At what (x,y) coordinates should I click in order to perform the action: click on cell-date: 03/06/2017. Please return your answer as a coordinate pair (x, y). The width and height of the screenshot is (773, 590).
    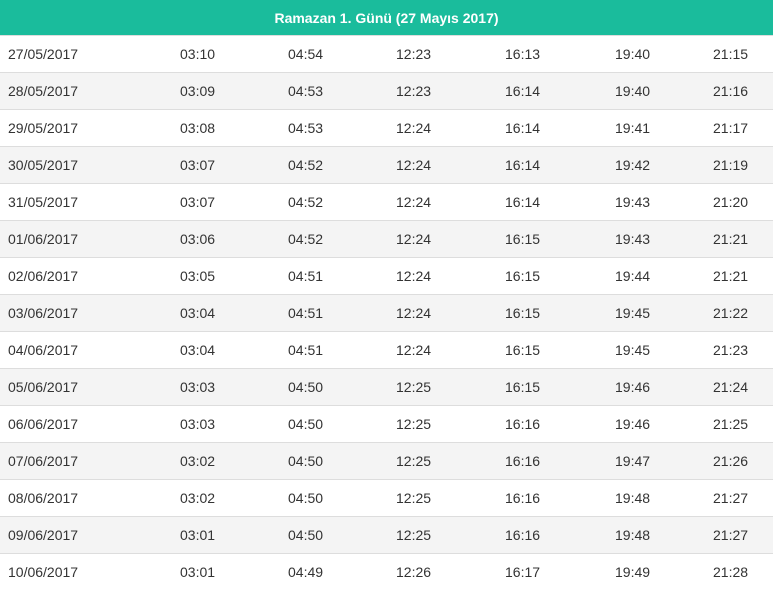
    Looking at the image, I should click on (43, 313).